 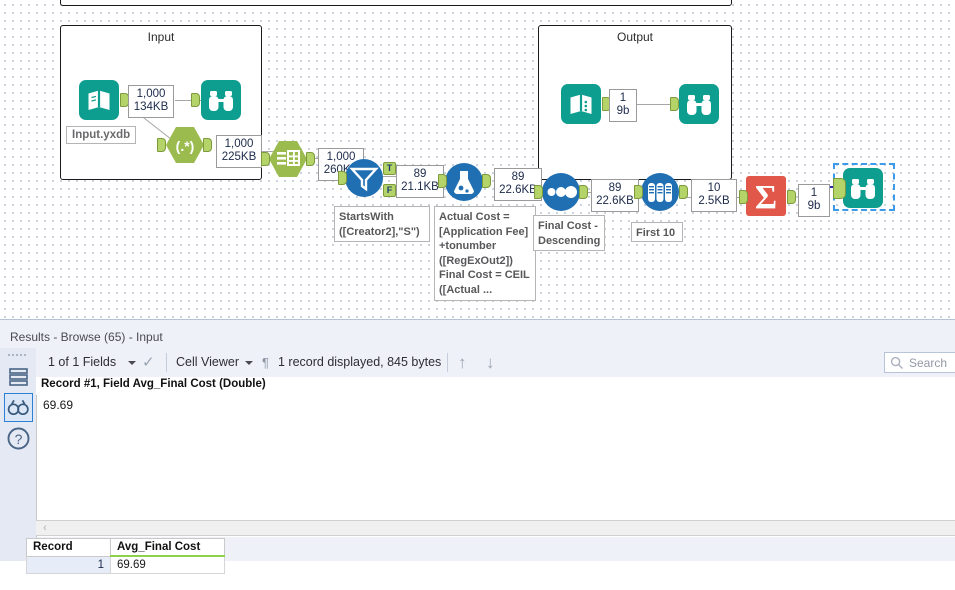 I want to click on cell-avg-final-cost: 69.69, so click(x=167, y=564).